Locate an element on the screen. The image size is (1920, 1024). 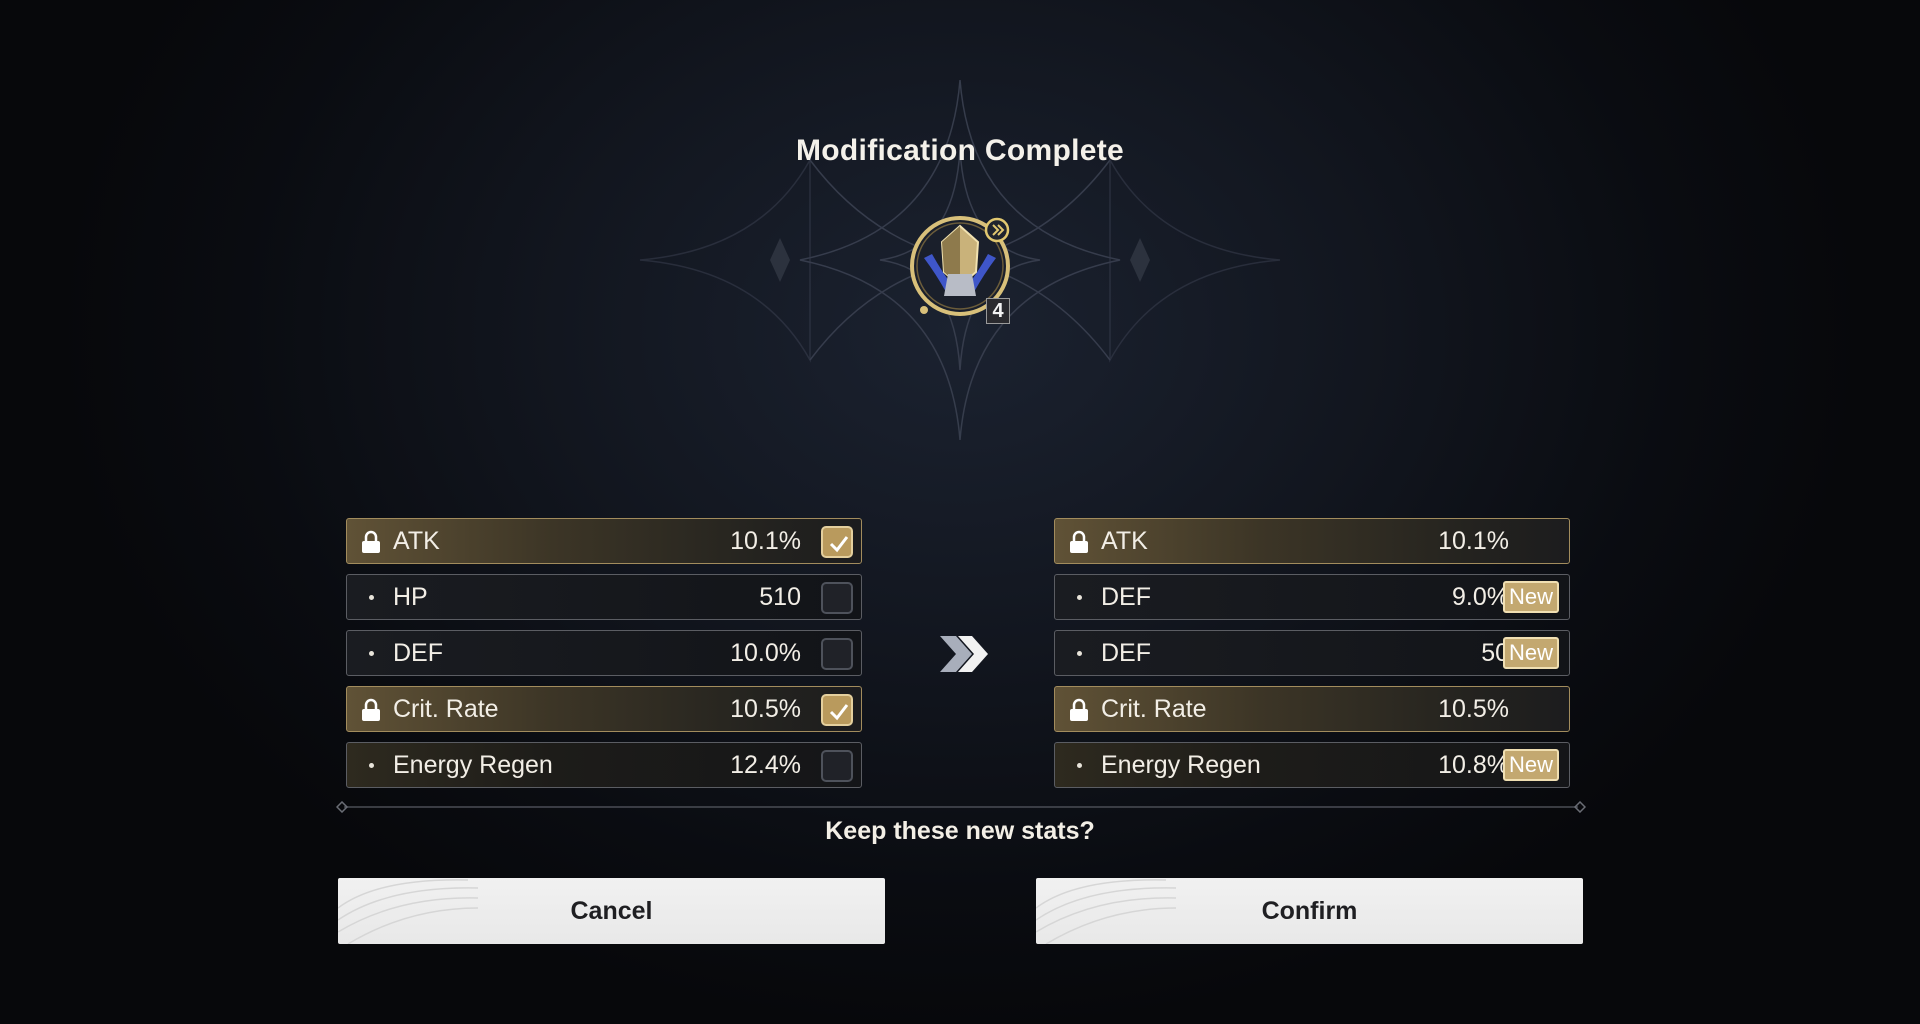
current-stat-row: Energy Regen 12.4% is located at coordinates (604, 765).